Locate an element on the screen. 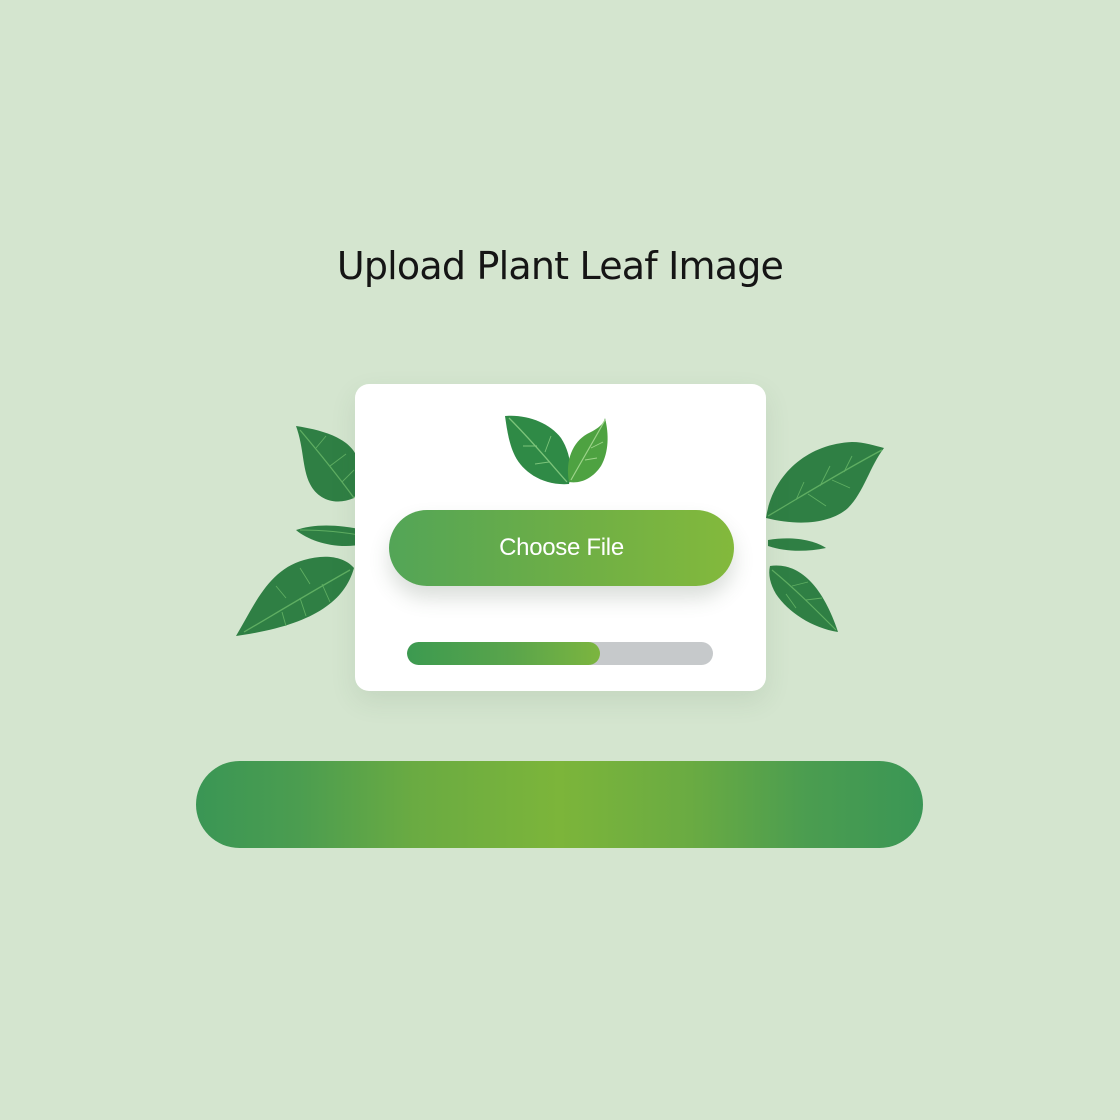  upload-card: Choose File is located at coordinates (560, 537).